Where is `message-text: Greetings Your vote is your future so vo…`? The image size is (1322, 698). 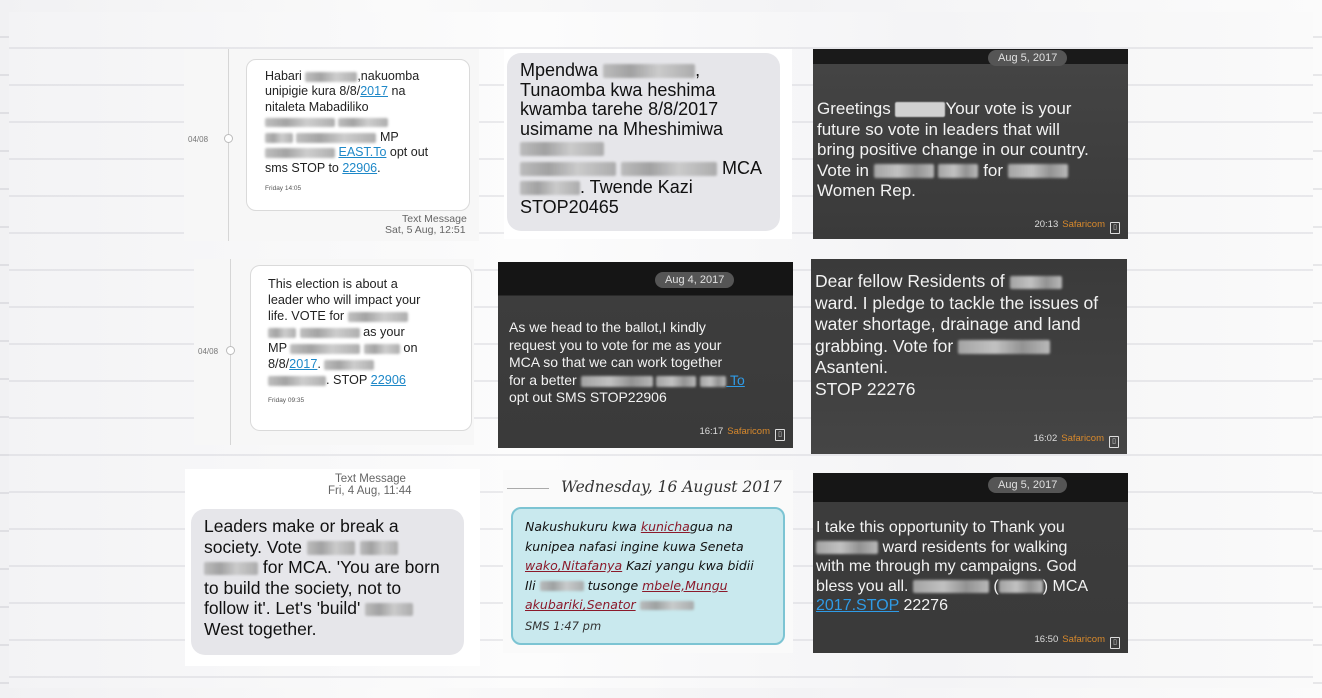 message-text: Greetings Your vote is your future so vo… is located at coordinates (953, 149).